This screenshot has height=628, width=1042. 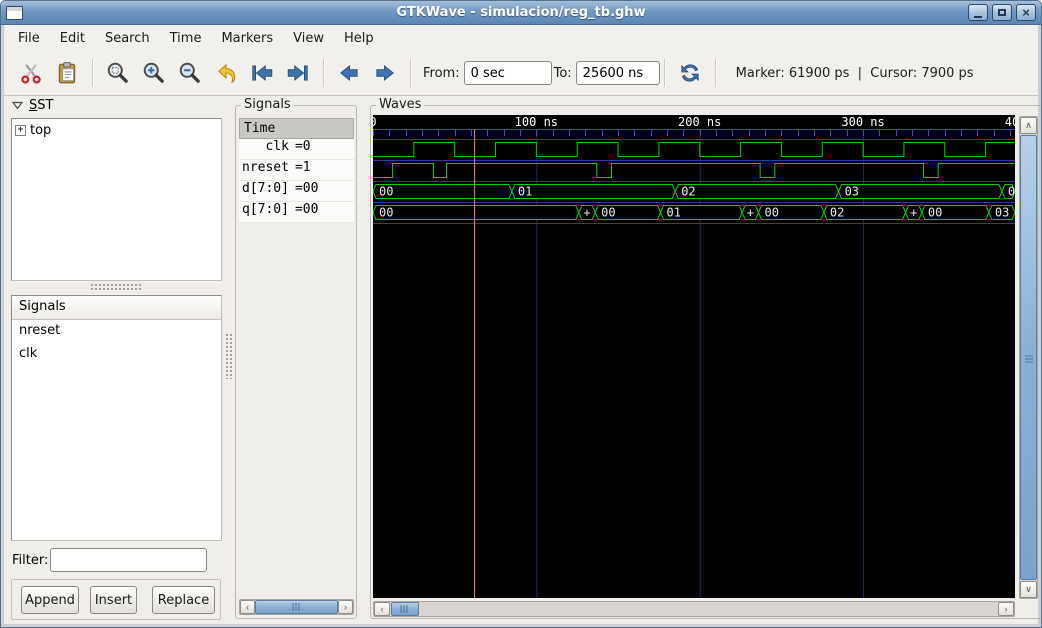 What do you see at coordinates (296, 191) in the screenshot?
I see `signal-row-d: d[7:0] =00` at bounding box center [296, 191].